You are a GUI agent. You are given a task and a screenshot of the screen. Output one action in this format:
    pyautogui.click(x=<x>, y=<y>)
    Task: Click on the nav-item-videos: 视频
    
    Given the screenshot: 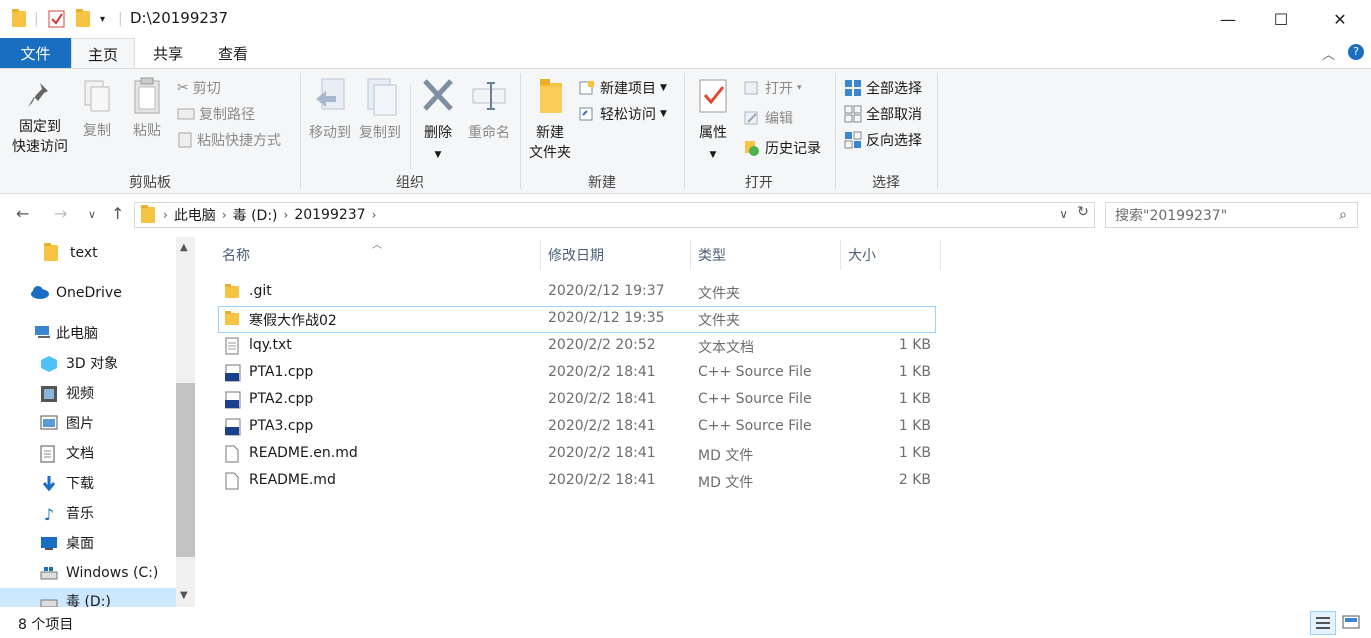 What is the action you would take?
    pyautogui.click(x=67, y=393)
    